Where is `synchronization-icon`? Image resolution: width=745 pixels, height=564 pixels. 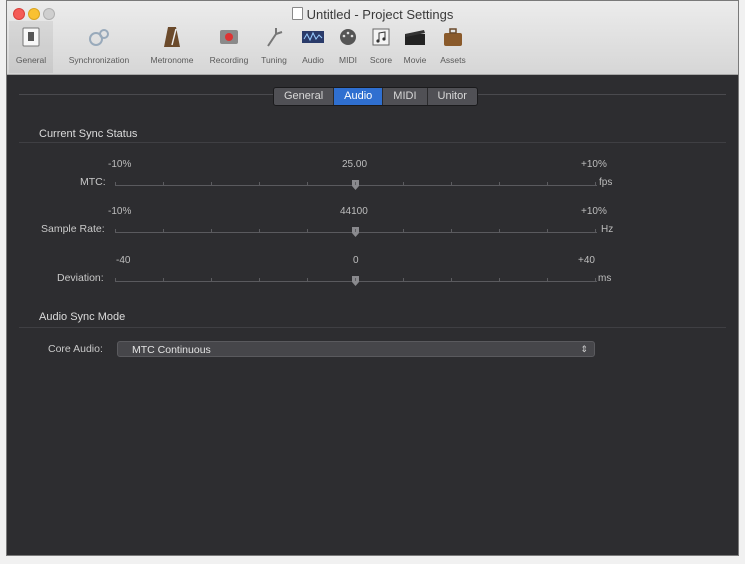
synchronization-icon is located at coordinates (99, 37).